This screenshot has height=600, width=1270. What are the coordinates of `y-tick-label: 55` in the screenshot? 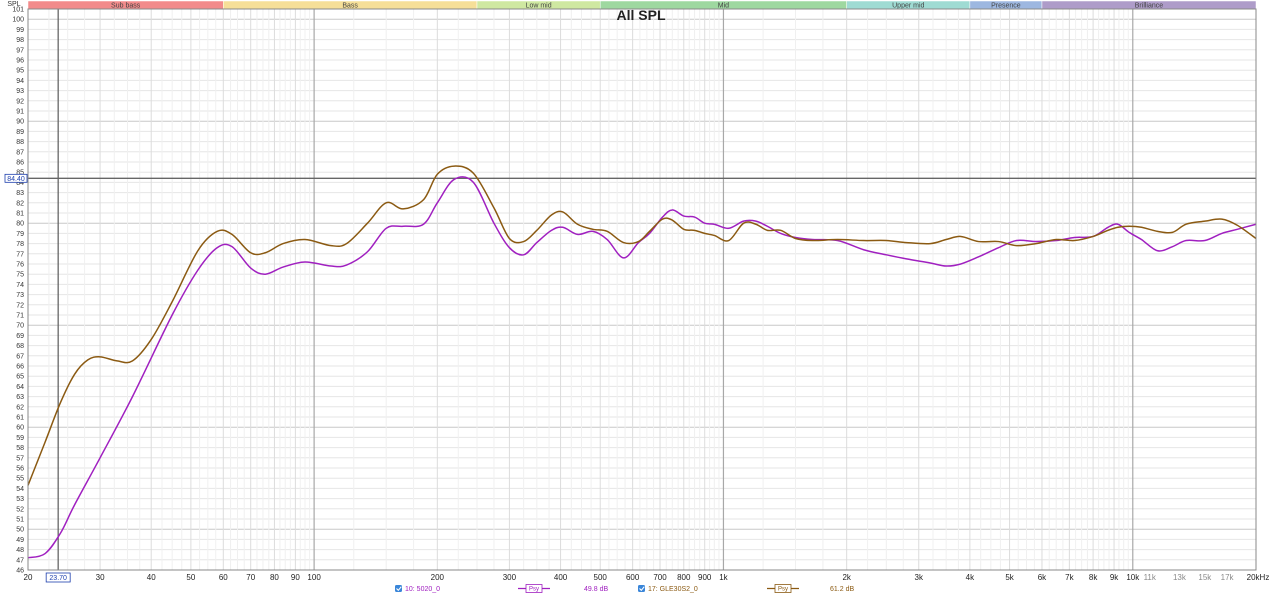 It's located at (20, 479).